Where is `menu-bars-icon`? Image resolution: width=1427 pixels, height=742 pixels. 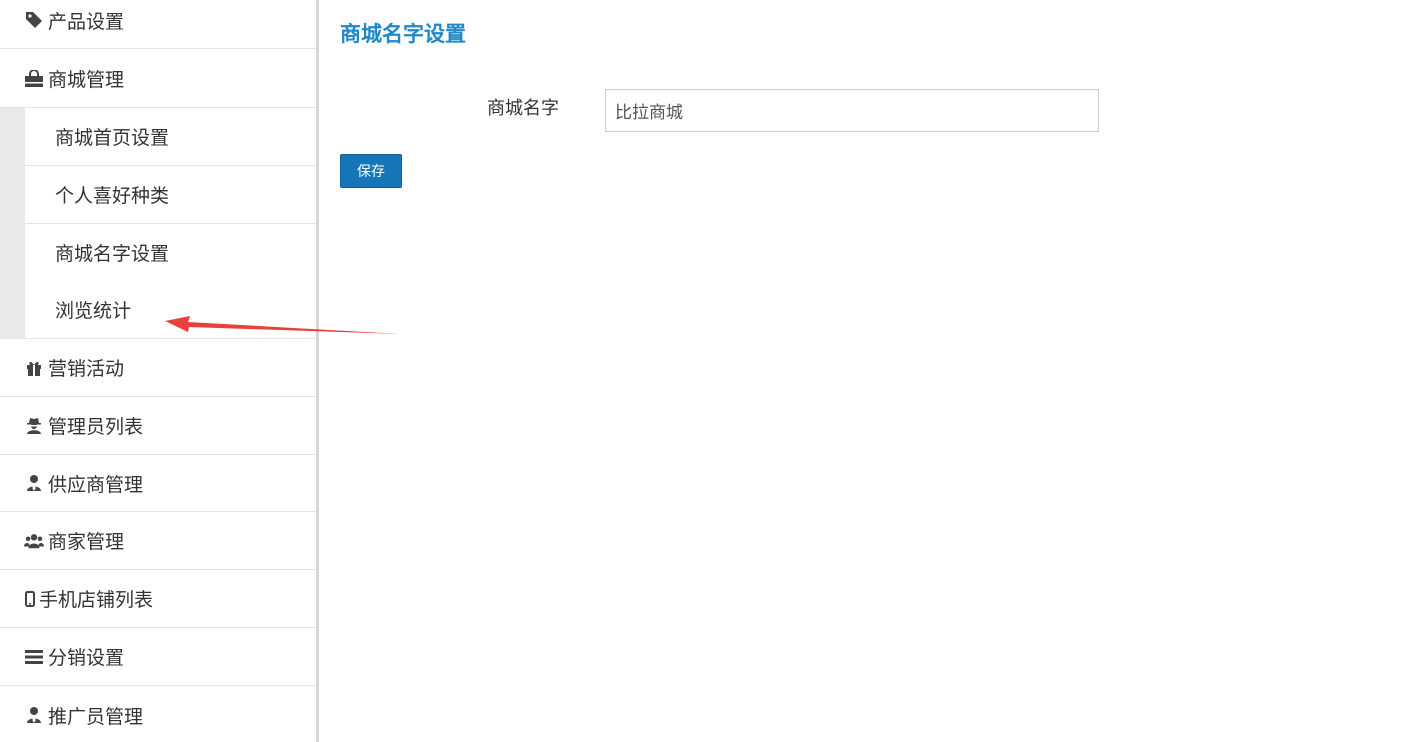
menu-bars-icon is located at coordinates (34, 657).